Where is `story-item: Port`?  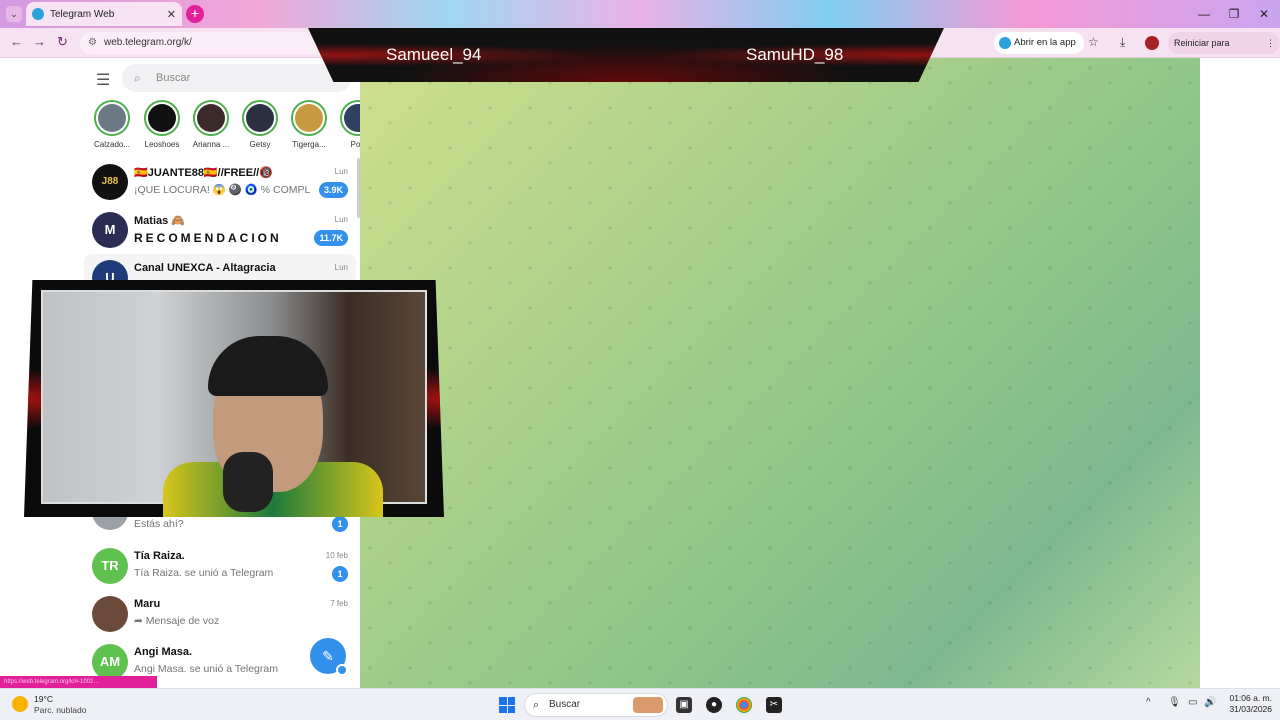
story-item: Port is located at coordinates (347, 124).